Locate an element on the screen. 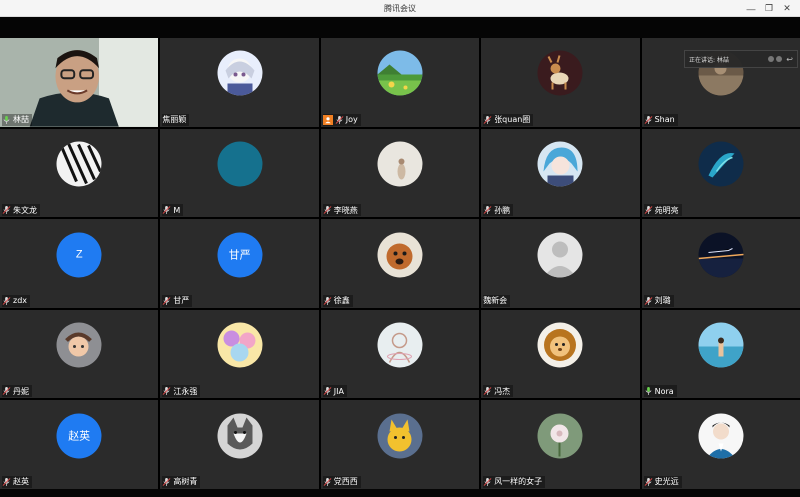 The height and width of the screenshot is (497, 800). name-plate: M is located at coordinates (173, 210).